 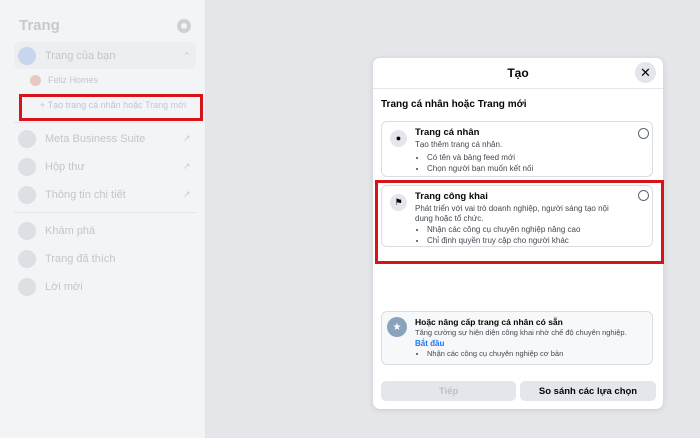 What do you see at coordinates (643, 195) in the screenshot?
I see `radio-public-page` at bounding box center [643, 195].